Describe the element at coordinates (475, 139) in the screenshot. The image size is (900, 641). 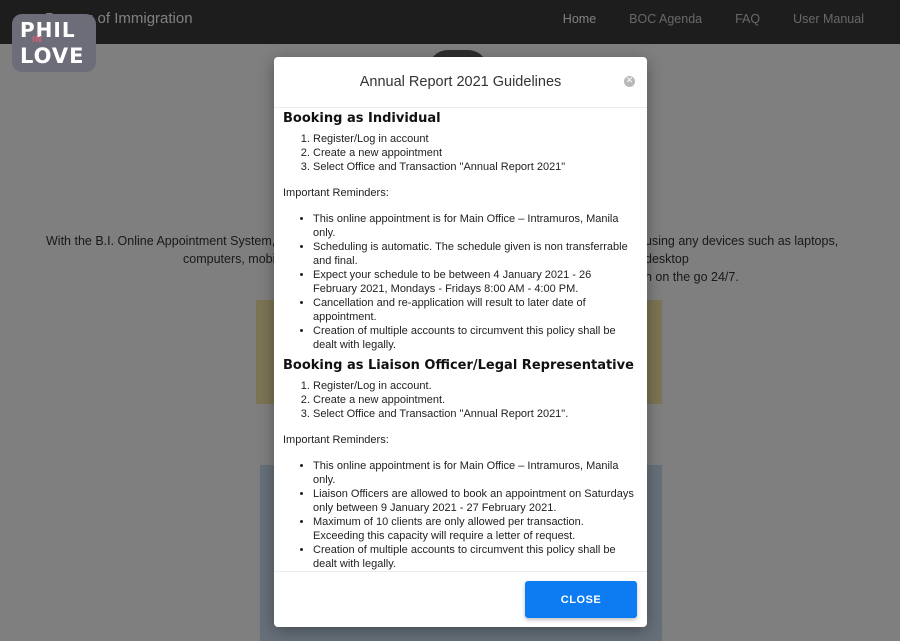
I see `list-item: Register/Log in account` at that location.